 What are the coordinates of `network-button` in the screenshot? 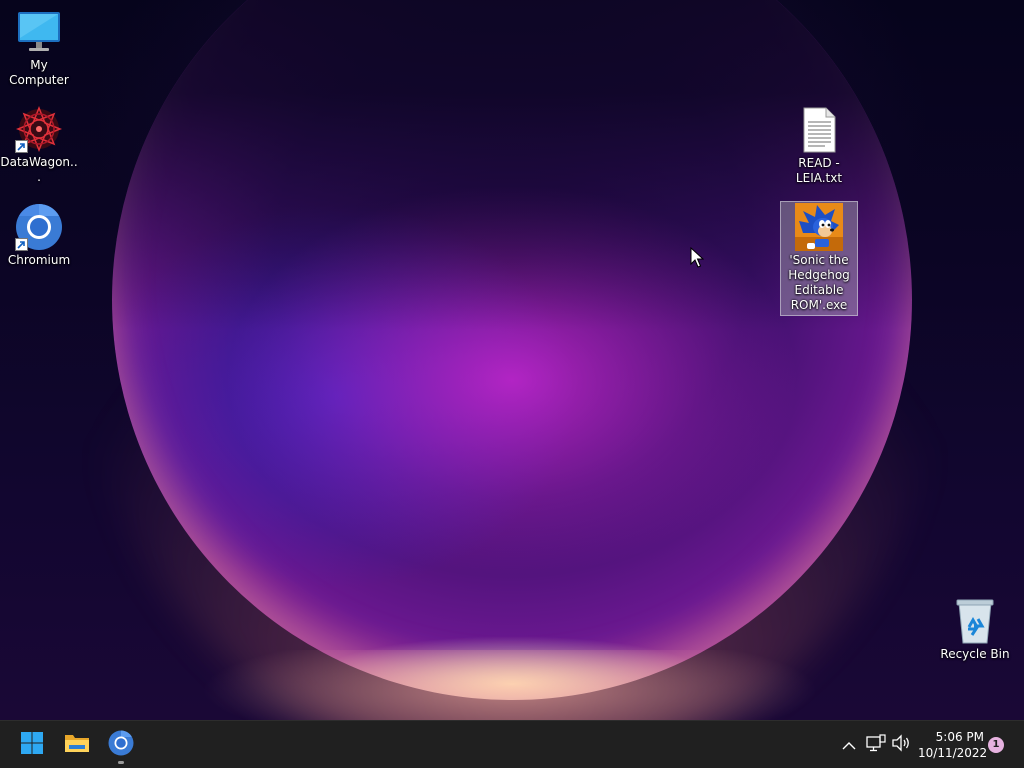 It's located at (876, 745).